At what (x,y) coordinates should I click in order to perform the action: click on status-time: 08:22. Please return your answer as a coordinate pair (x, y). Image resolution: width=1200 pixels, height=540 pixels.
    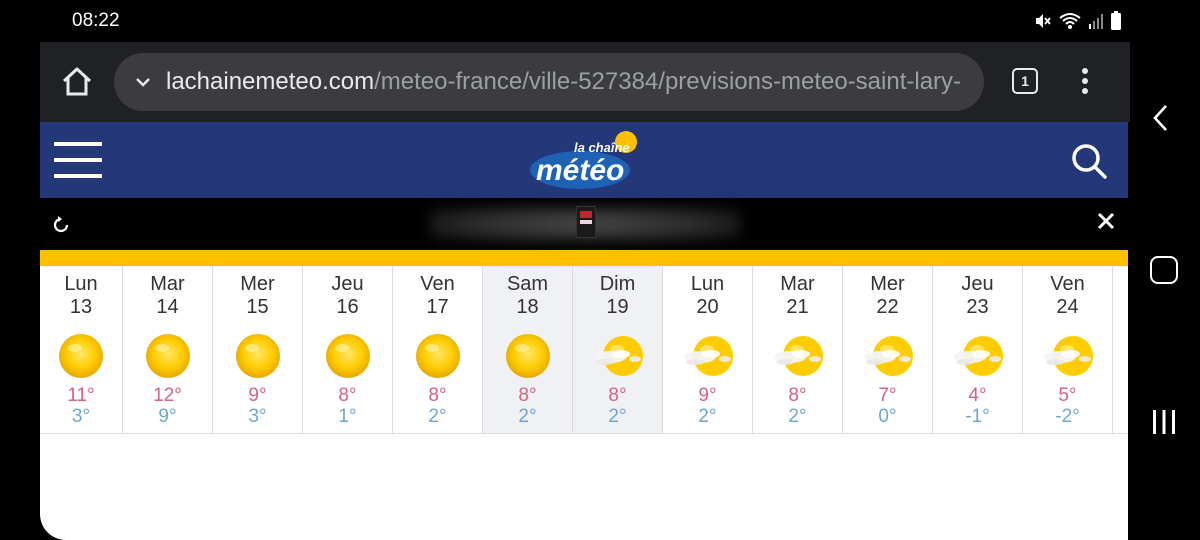
    Looking at the image, I should click on (96, 20).